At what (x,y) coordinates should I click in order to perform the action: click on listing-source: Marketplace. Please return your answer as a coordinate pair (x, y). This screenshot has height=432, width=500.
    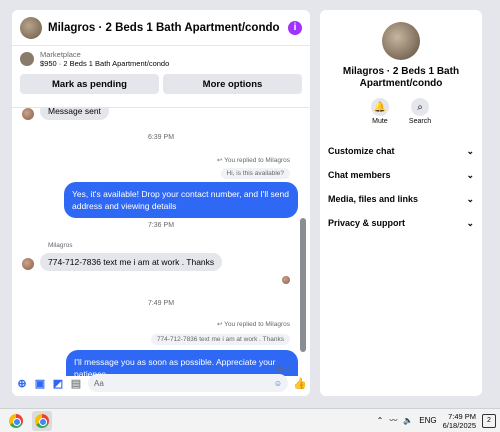
    Looking at the image, I should click on (60, 54).